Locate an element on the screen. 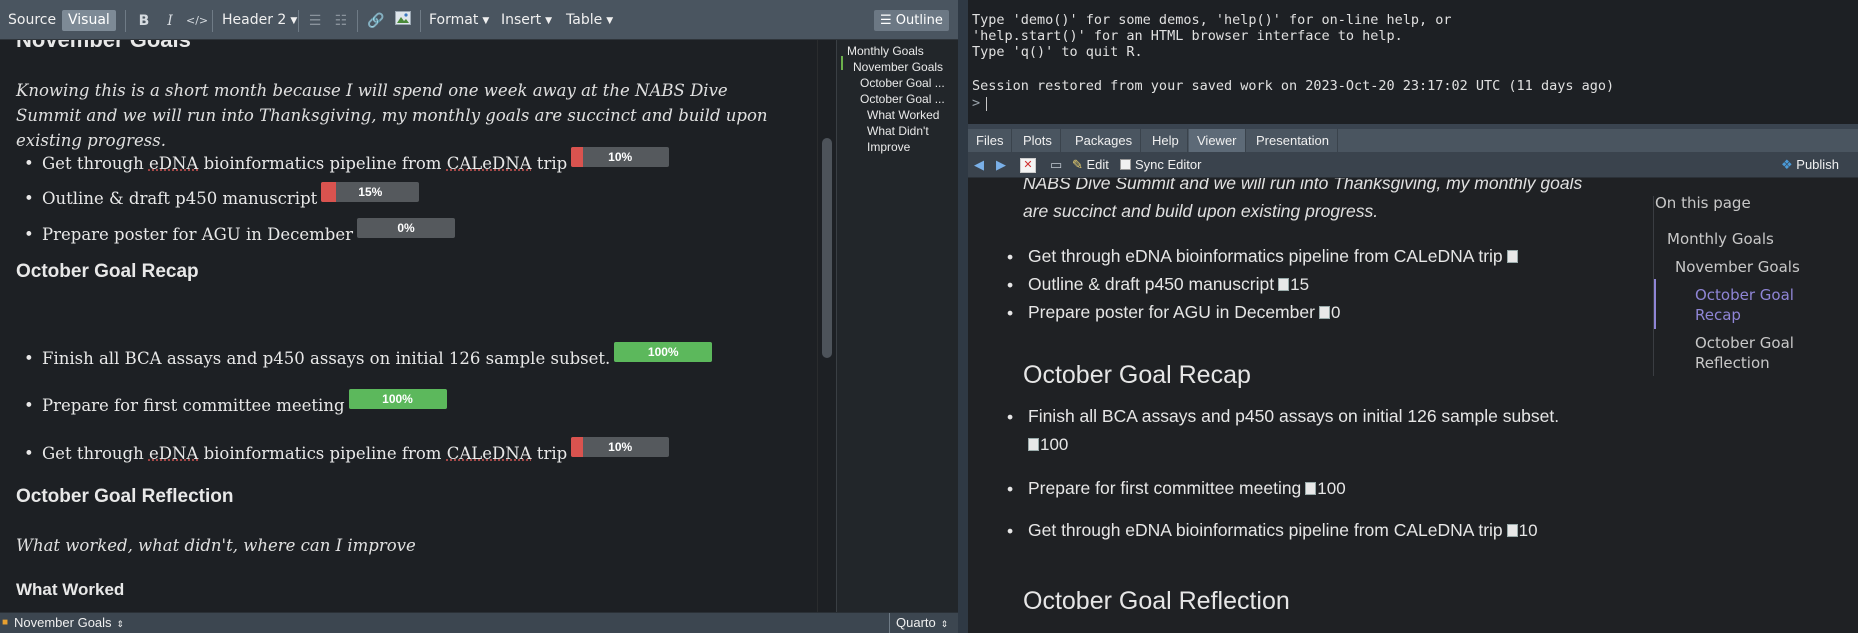  list-item: • Outline & draft p450 manuscript 15% is located at coordinates (222, 195).